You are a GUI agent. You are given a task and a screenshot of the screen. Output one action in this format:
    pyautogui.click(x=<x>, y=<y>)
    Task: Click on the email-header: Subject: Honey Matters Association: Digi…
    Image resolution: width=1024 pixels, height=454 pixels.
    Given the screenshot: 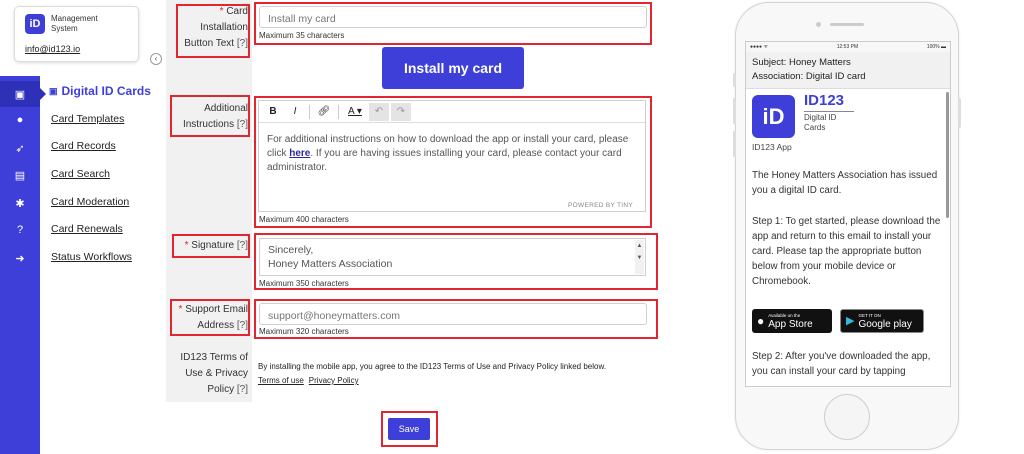 What is the action you would take?
    pyautogui.click(x=848, y=70)
    